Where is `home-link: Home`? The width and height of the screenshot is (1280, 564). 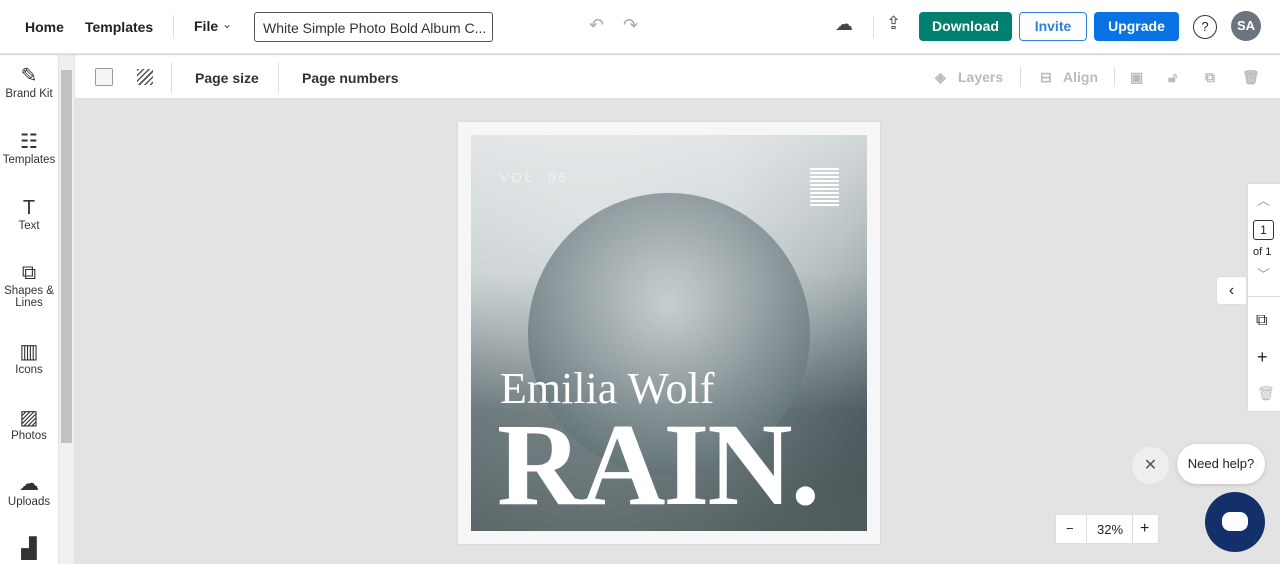
home-link: Home is located at coordinates (44, 27).